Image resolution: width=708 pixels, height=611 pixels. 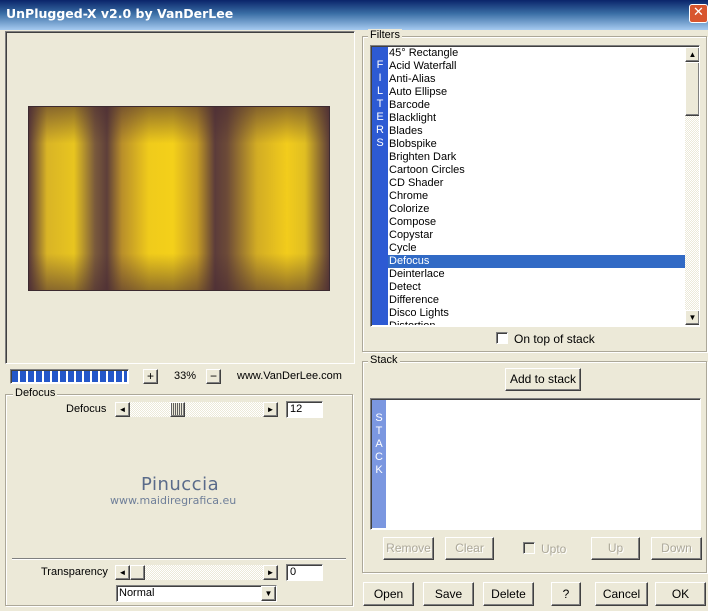 I want to click on arrow-up-icon: ▲, so click(x=692, y=54).